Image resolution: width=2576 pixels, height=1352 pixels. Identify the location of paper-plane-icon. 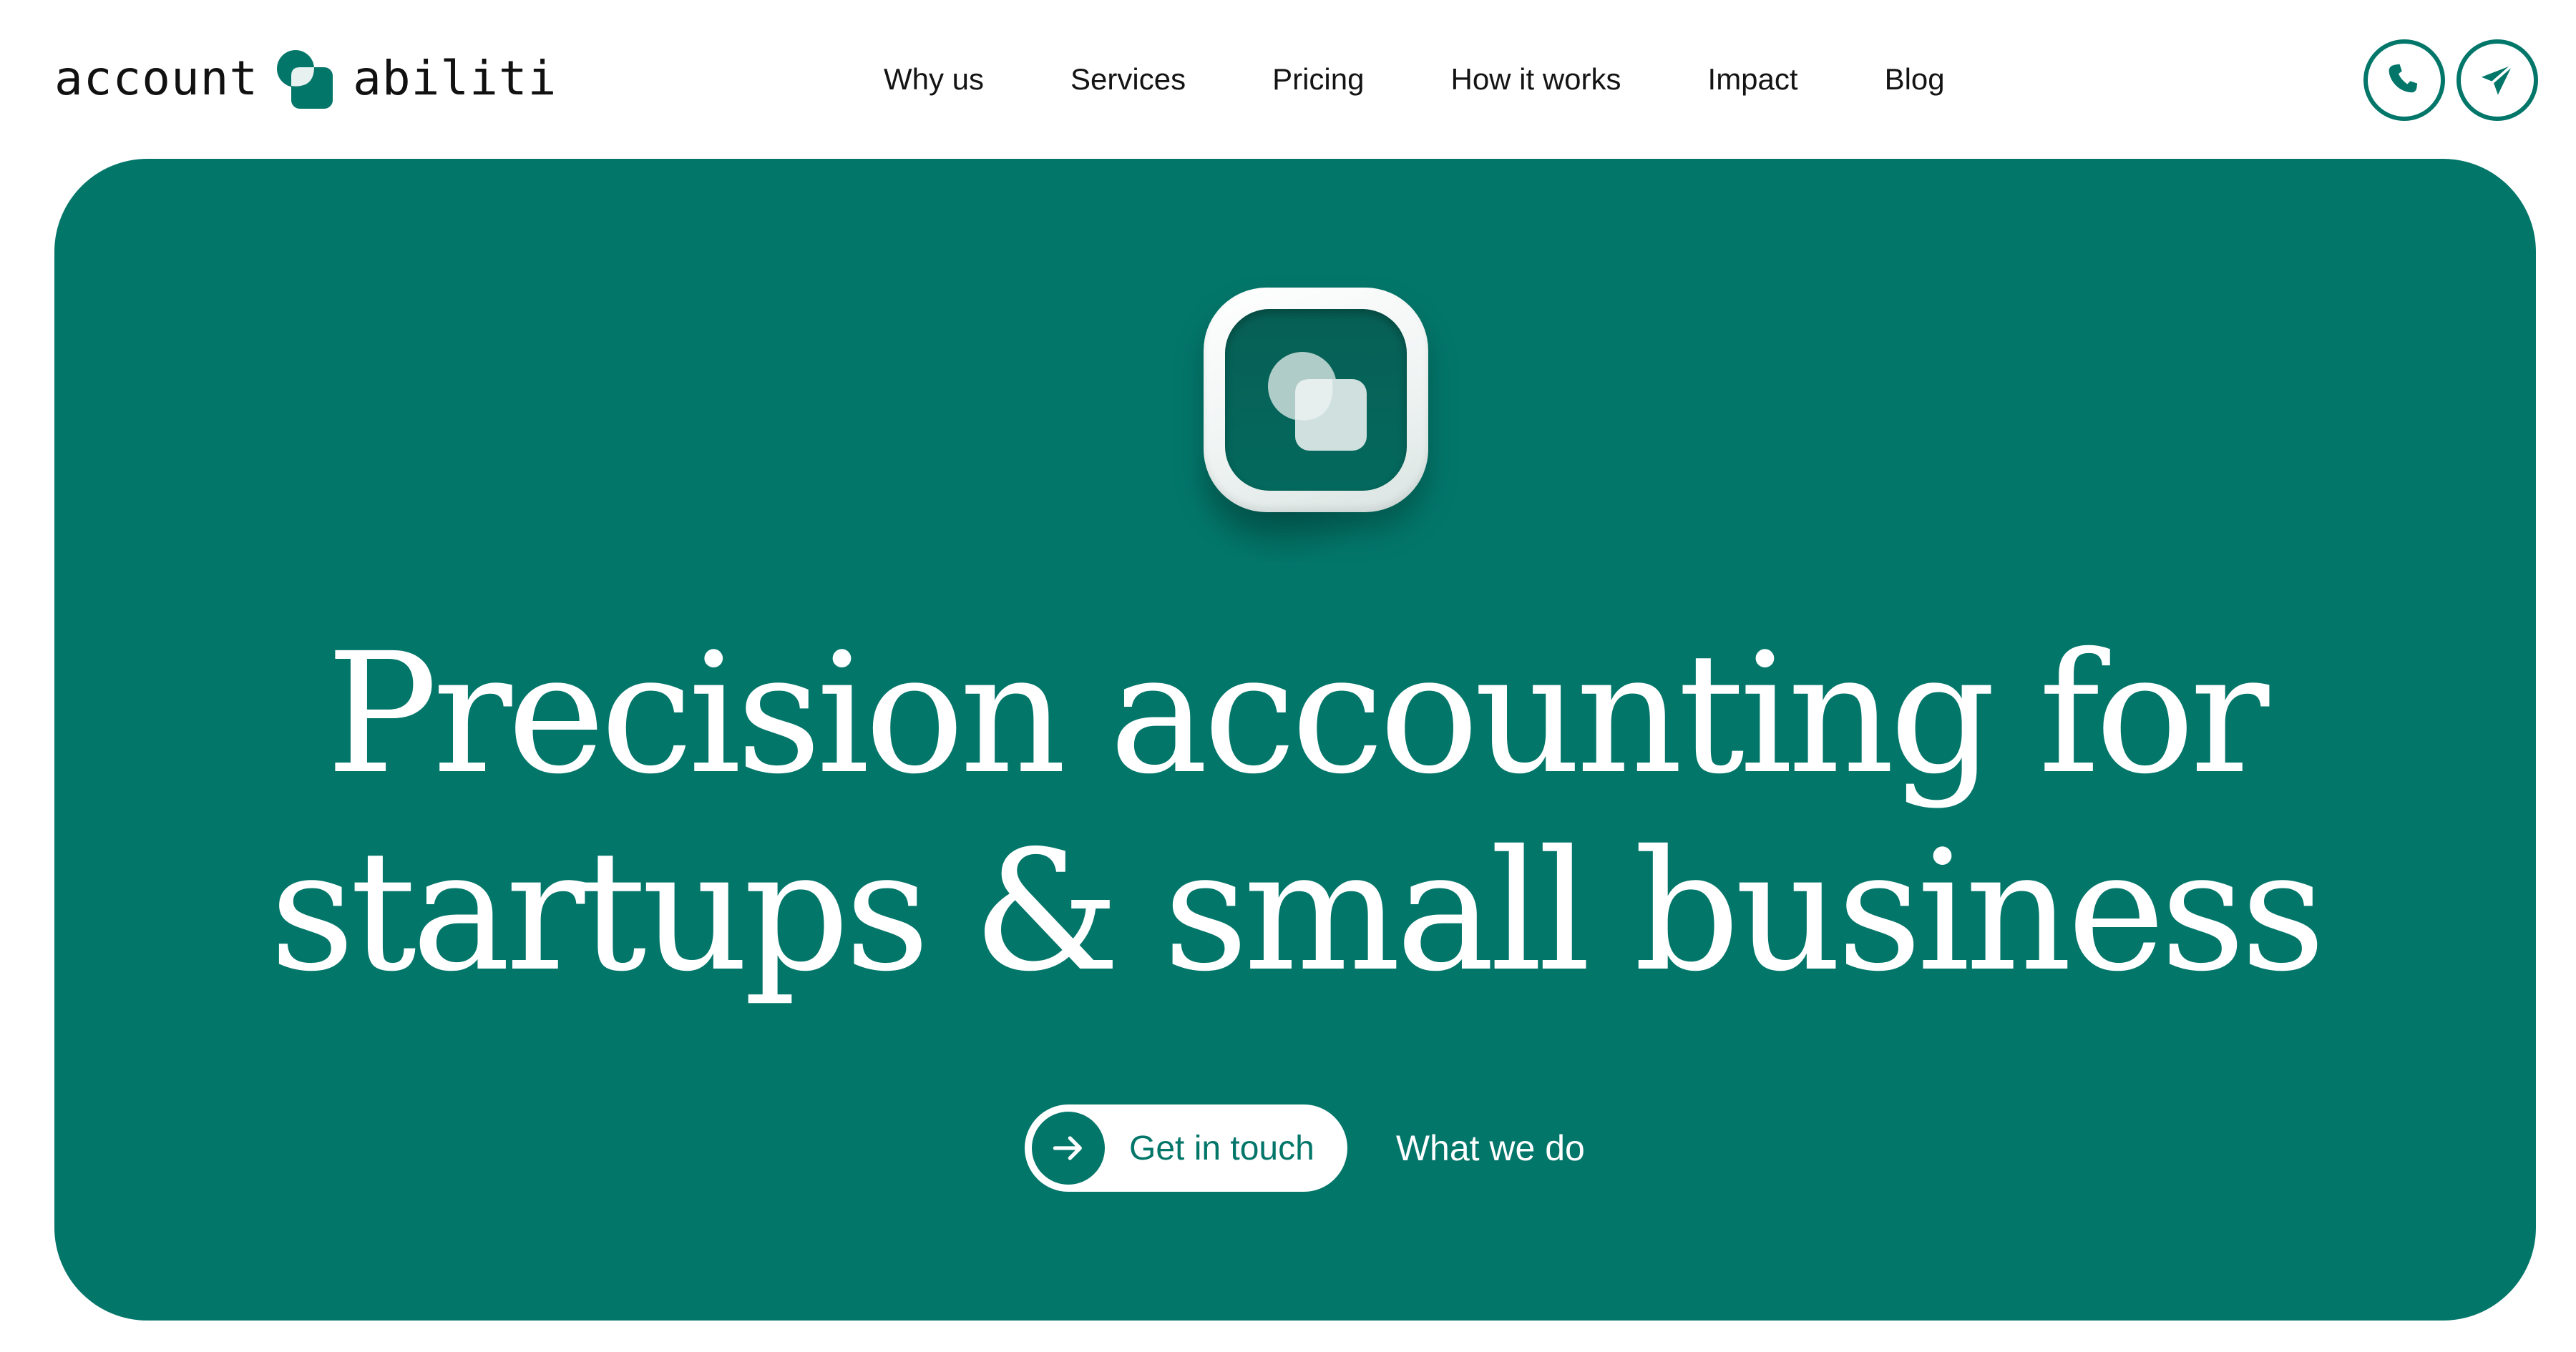
(2497, 80).